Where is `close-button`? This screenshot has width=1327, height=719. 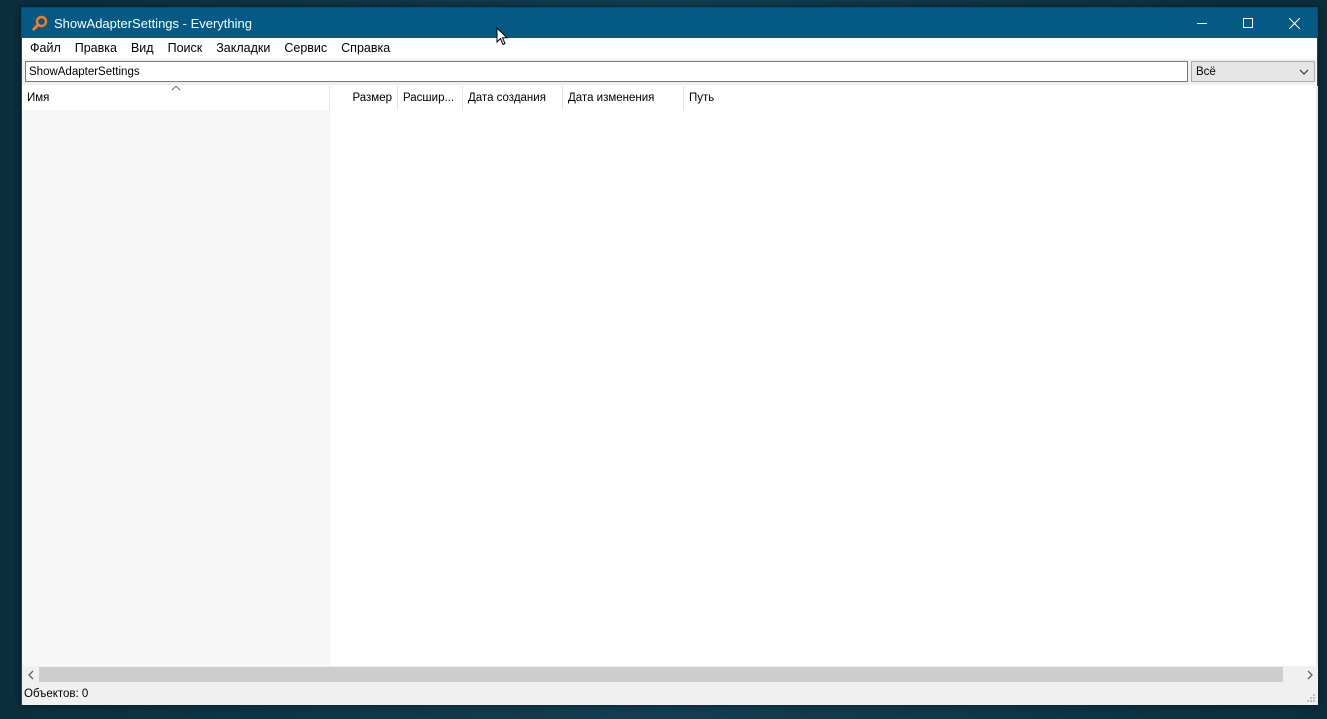
close-button is located at coordinates (1294, 23).